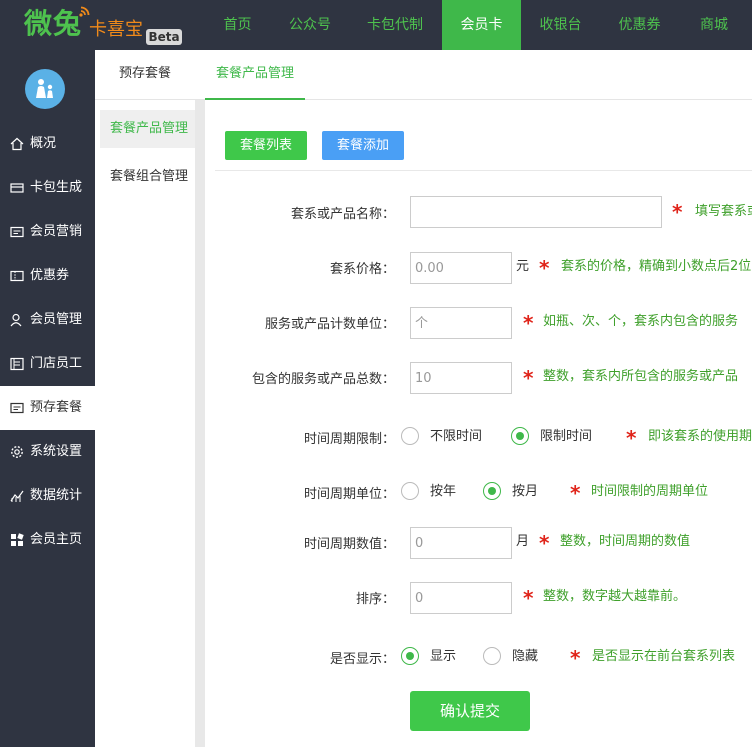  What do you see at coordinates (53, 23) in the screenshot?
I see `logo-brand-main: 微兔` at bounding box center [53, 23].